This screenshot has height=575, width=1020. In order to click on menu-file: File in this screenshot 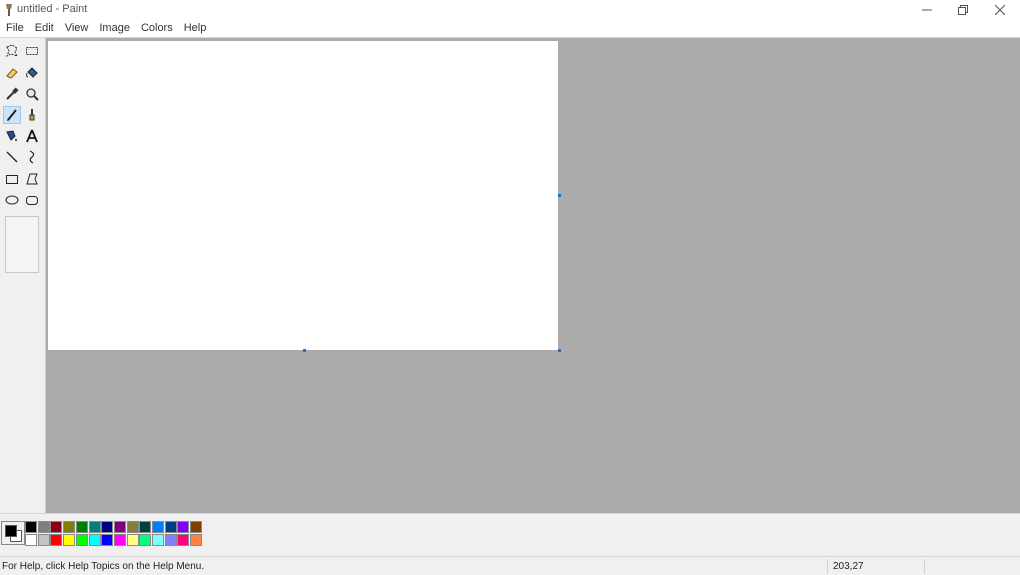, I will do `click(15, 28)`.